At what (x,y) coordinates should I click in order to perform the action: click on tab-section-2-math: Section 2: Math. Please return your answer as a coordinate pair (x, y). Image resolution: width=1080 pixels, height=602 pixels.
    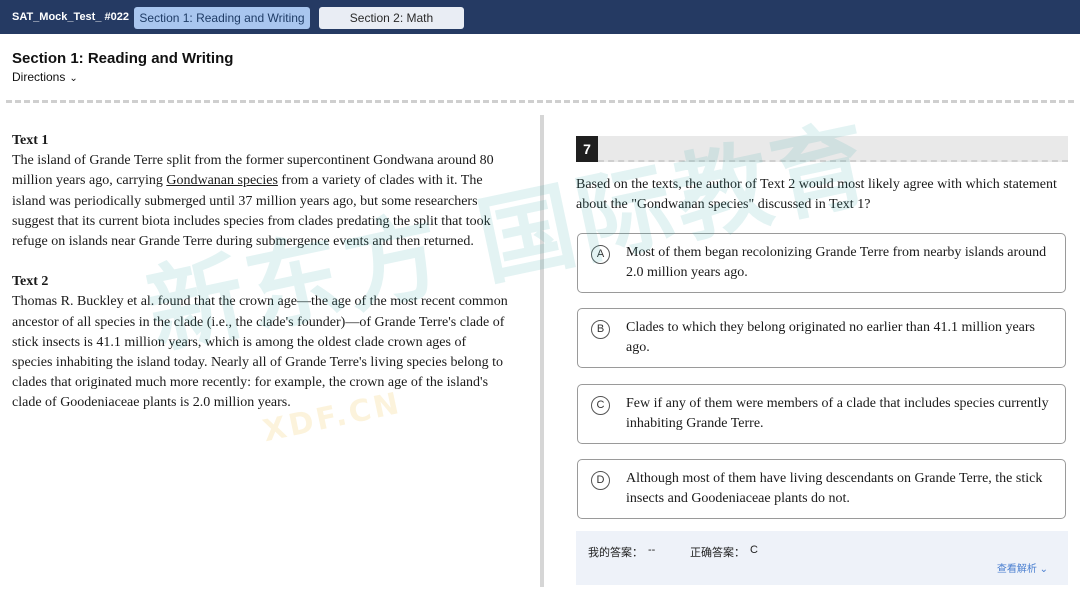
    Looking at the image, I should click on (391, 18).